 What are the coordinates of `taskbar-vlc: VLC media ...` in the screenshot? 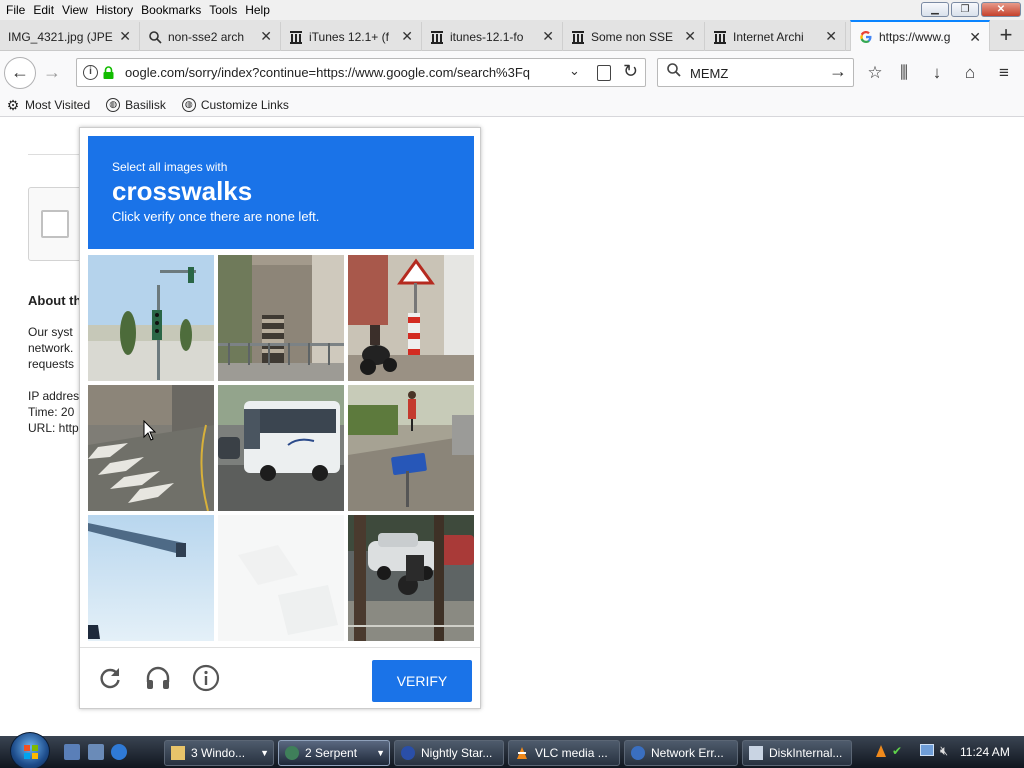 It's located at (564, 753).